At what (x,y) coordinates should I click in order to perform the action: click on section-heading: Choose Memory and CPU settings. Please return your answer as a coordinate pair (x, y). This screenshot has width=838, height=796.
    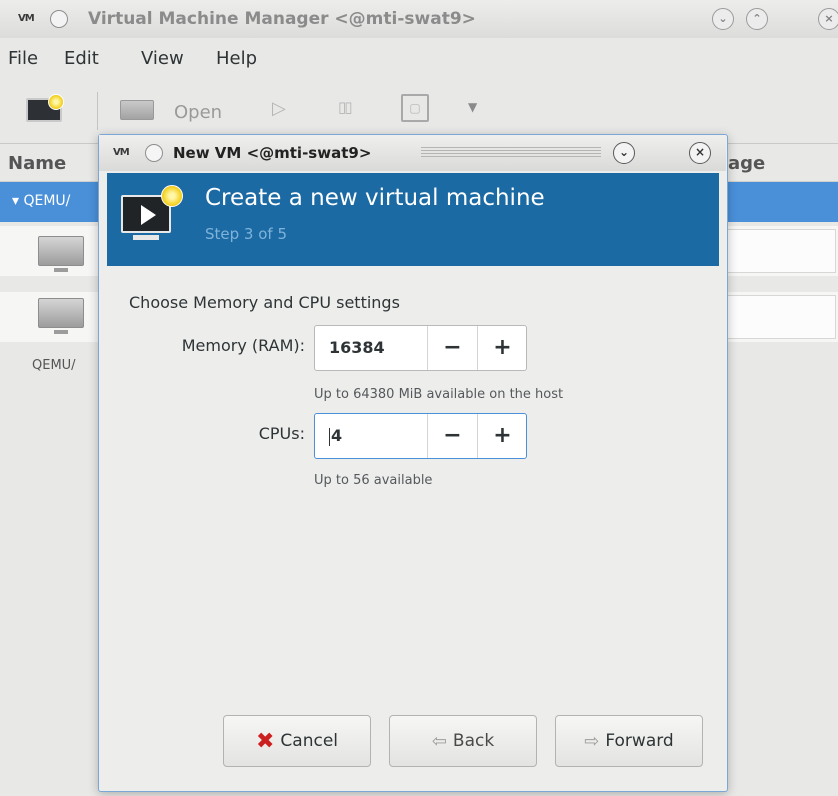
    Looking at the image, I should click on (264, 302).